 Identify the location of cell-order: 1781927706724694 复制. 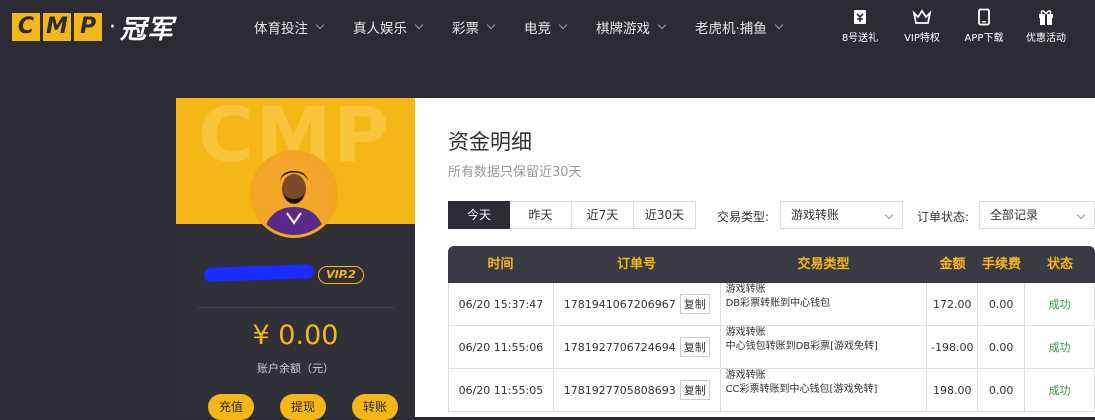
(637, 347).